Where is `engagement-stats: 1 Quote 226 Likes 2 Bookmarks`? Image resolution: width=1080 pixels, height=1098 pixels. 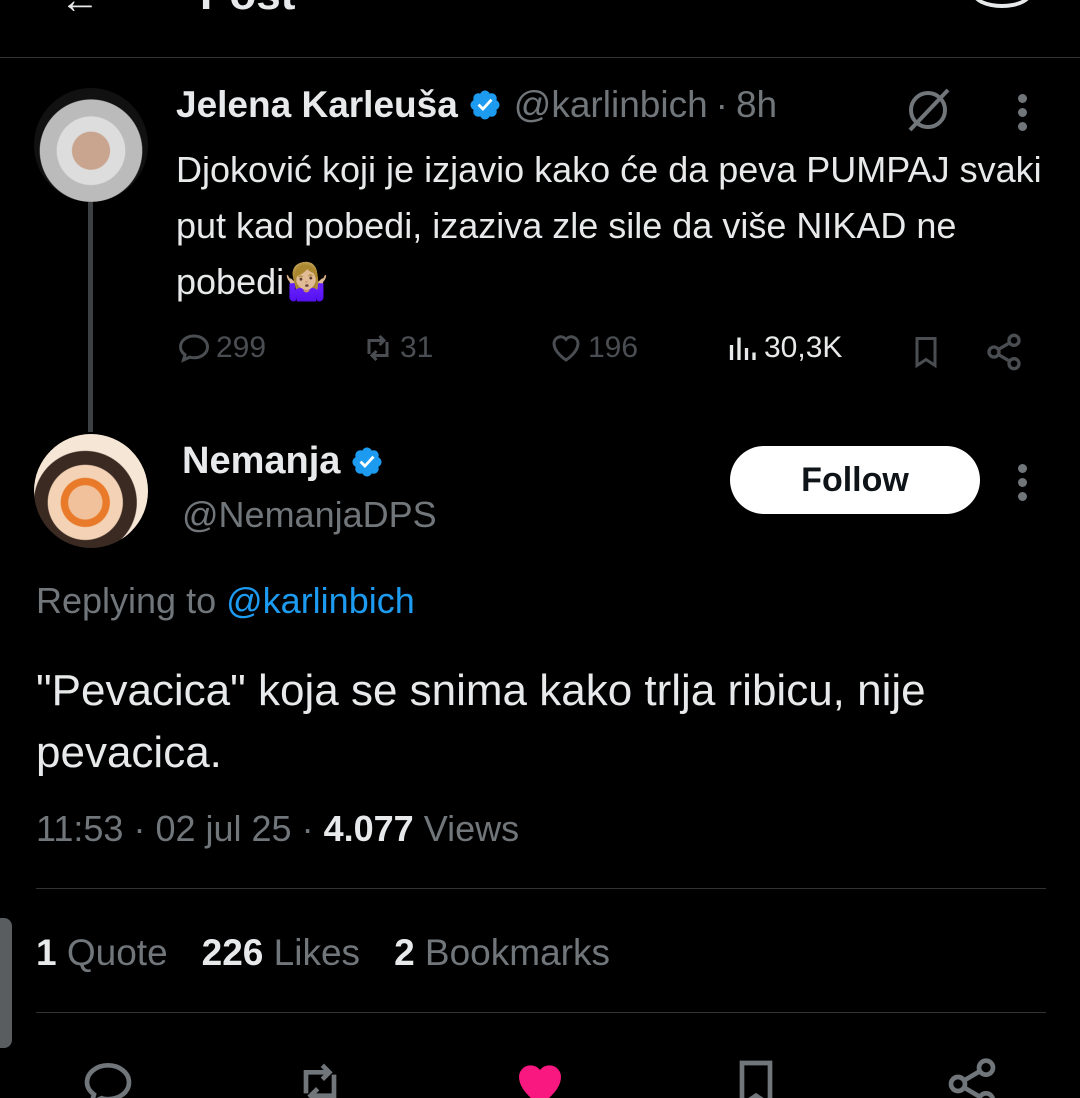 engagement-stats: 1 Quote 226 Likes 2 Bookmarks is located at coordinates (323, 953).